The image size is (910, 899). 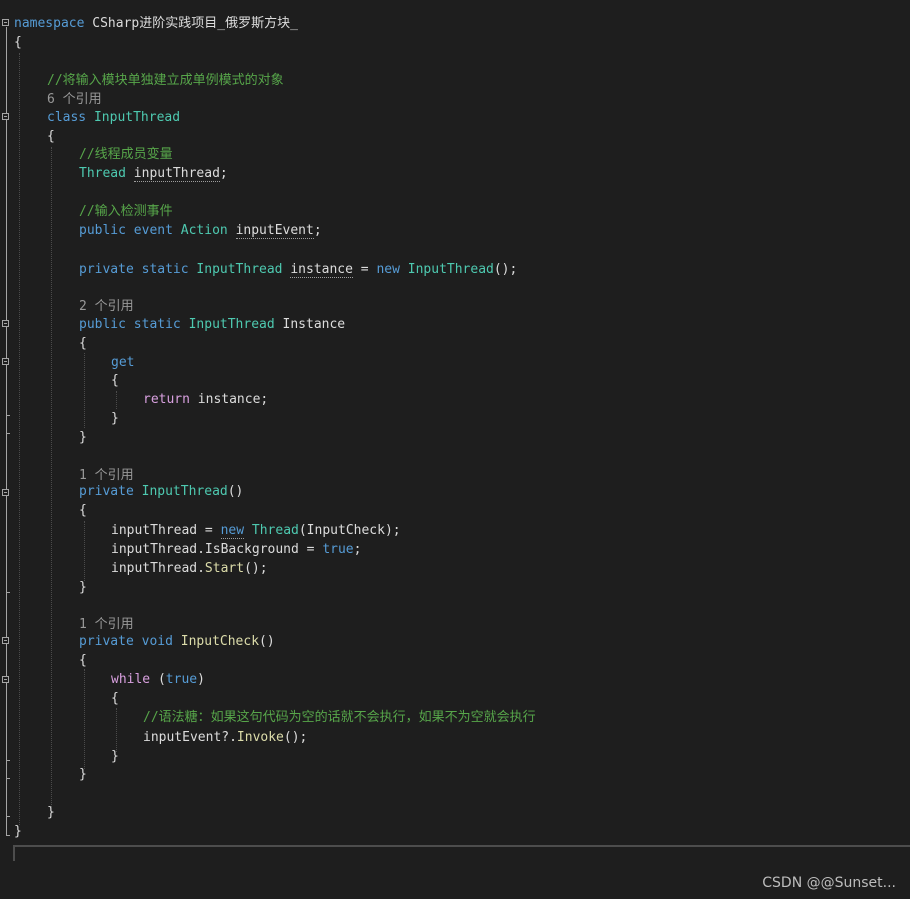 What do you see at coordinates (349, 530) in the screenshot?
I see `expression: (InputCheck);` at bounding box center [349, 530].